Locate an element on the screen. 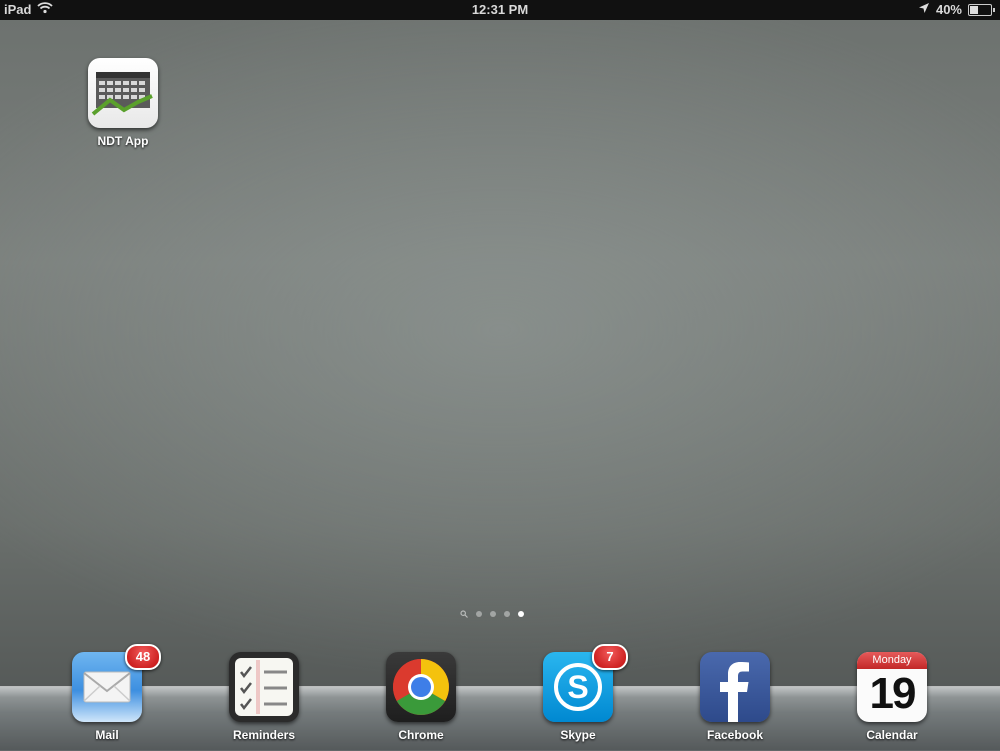  app-label: Calendar is located at coordinates (892, 735).